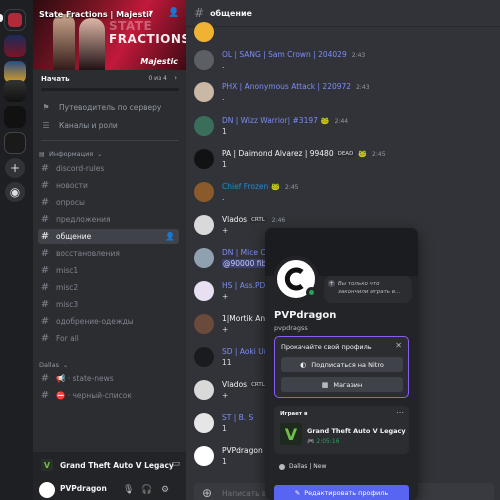  Describe the element at coordinates (109, 125) in the screenshot. I see `nav-channels-roles: ☰ Каналы и роли` at that location.